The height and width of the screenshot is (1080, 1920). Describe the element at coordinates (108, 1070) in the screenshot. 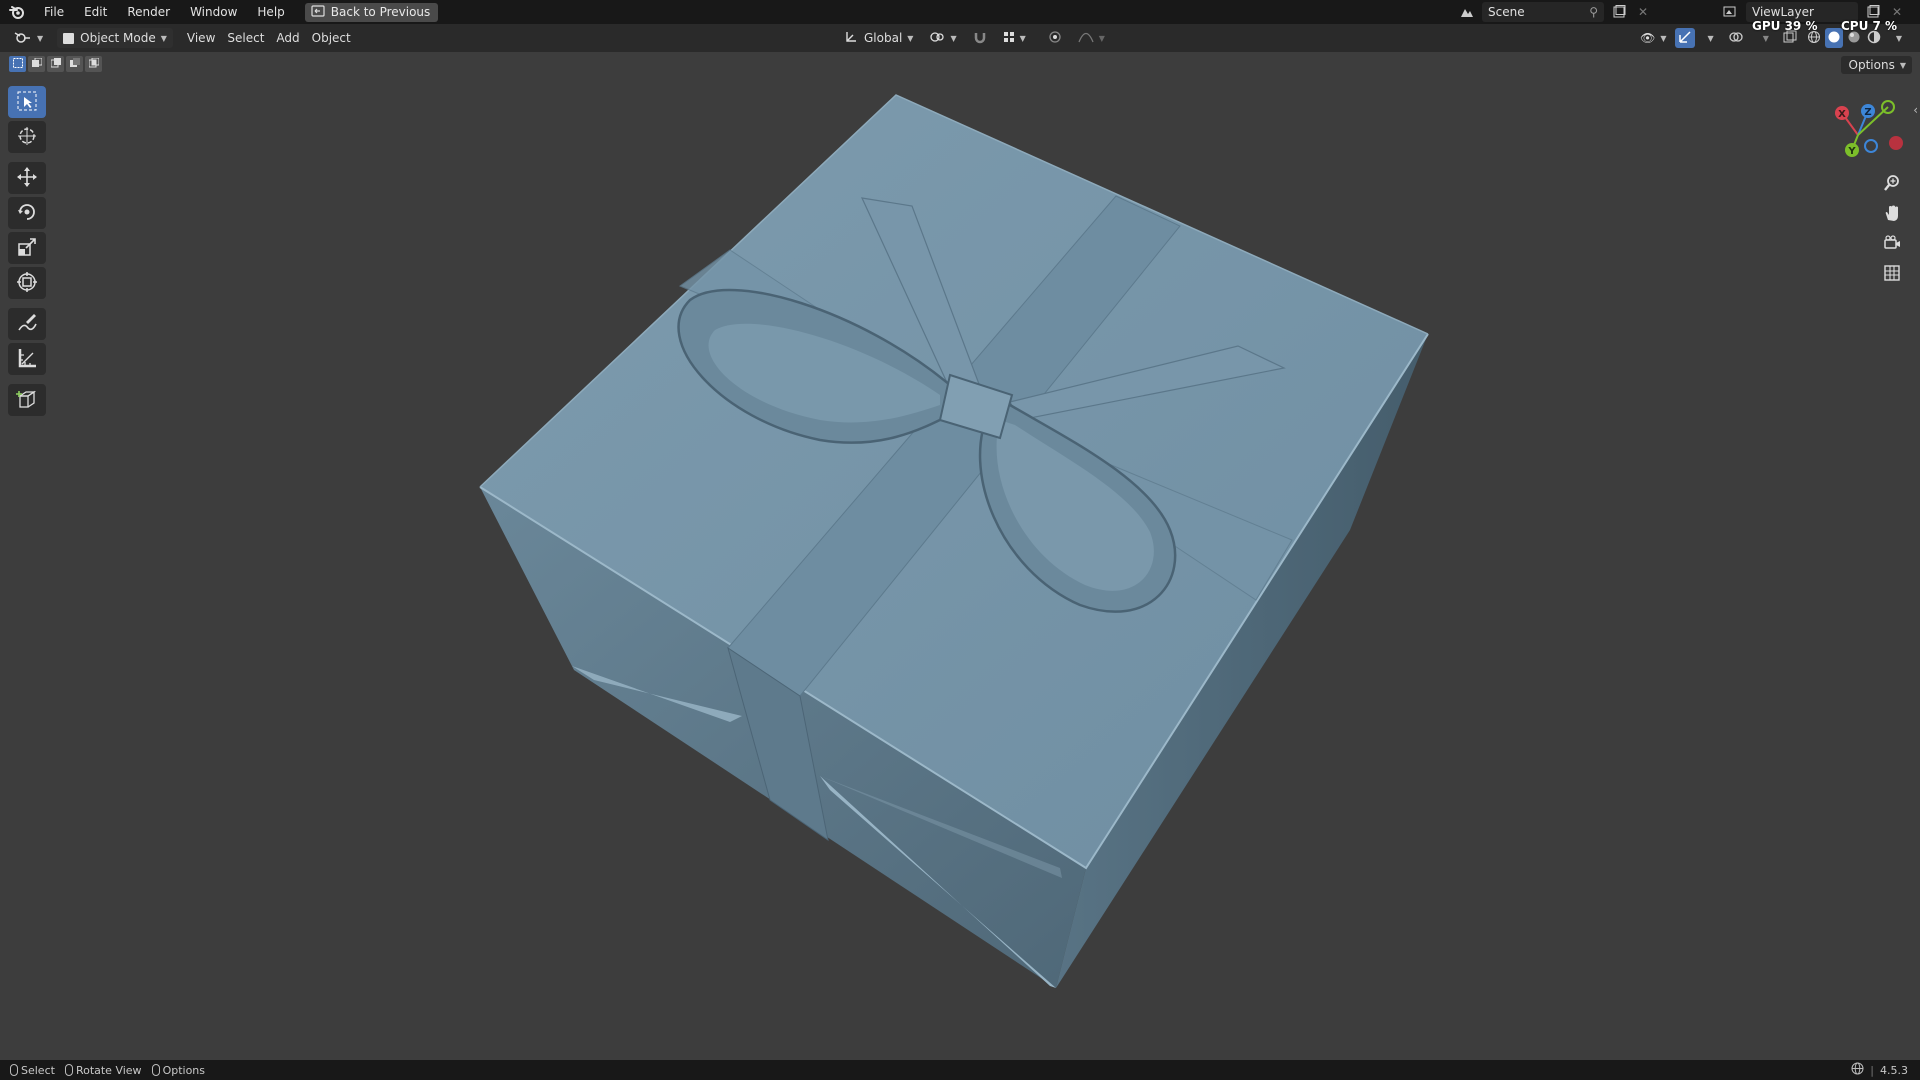

I see `status-rotate-label: Rotate View` at that location.